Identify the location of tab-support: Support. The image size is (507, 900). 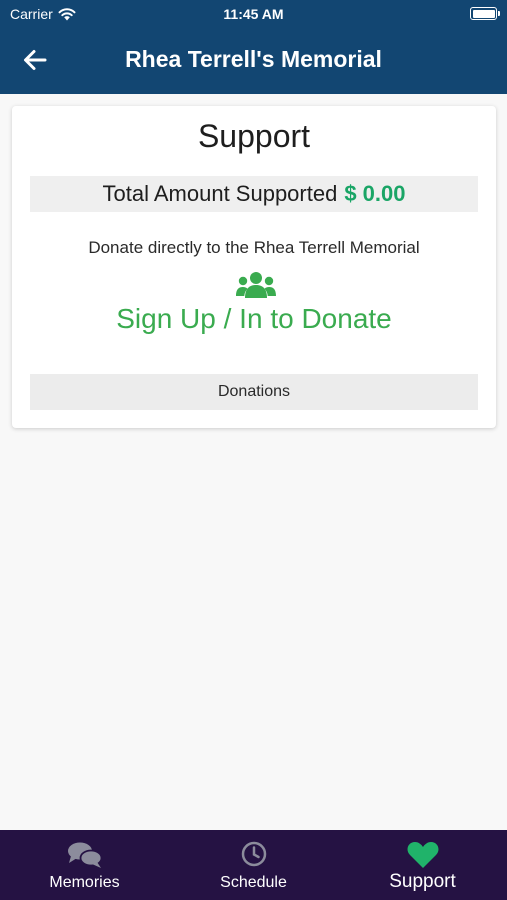
(422, 865).